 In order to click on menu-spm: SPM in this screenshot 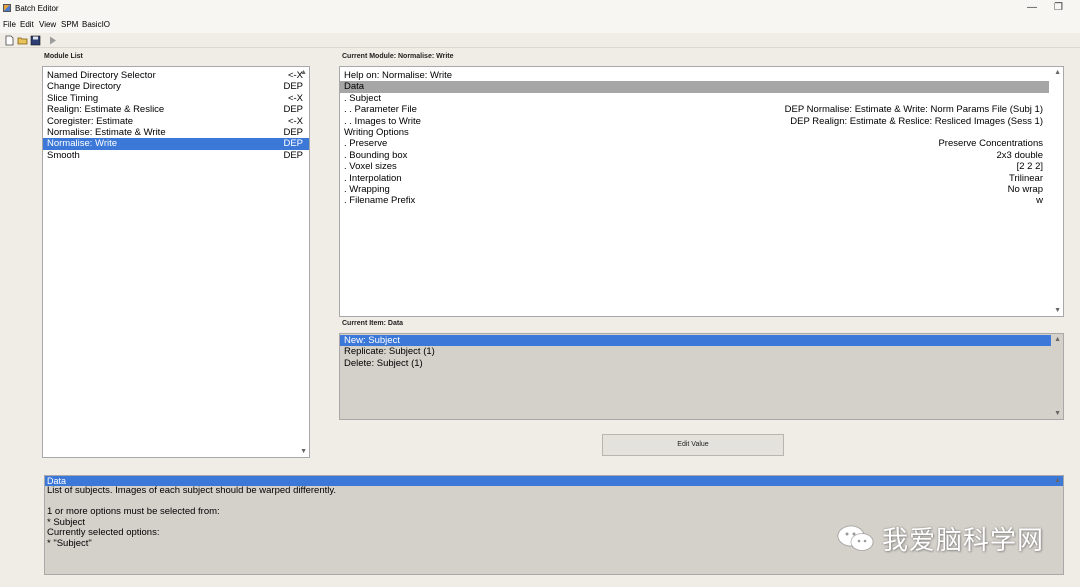, I will do `click(69, 24)`.